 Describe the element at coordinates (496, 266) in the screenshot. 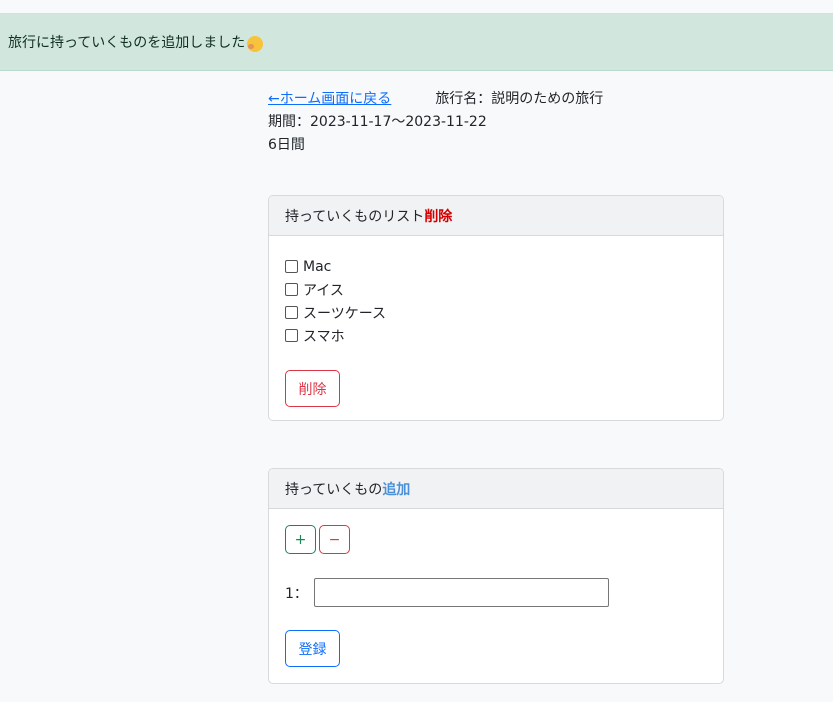

I see `list-item: Mac` at that location.